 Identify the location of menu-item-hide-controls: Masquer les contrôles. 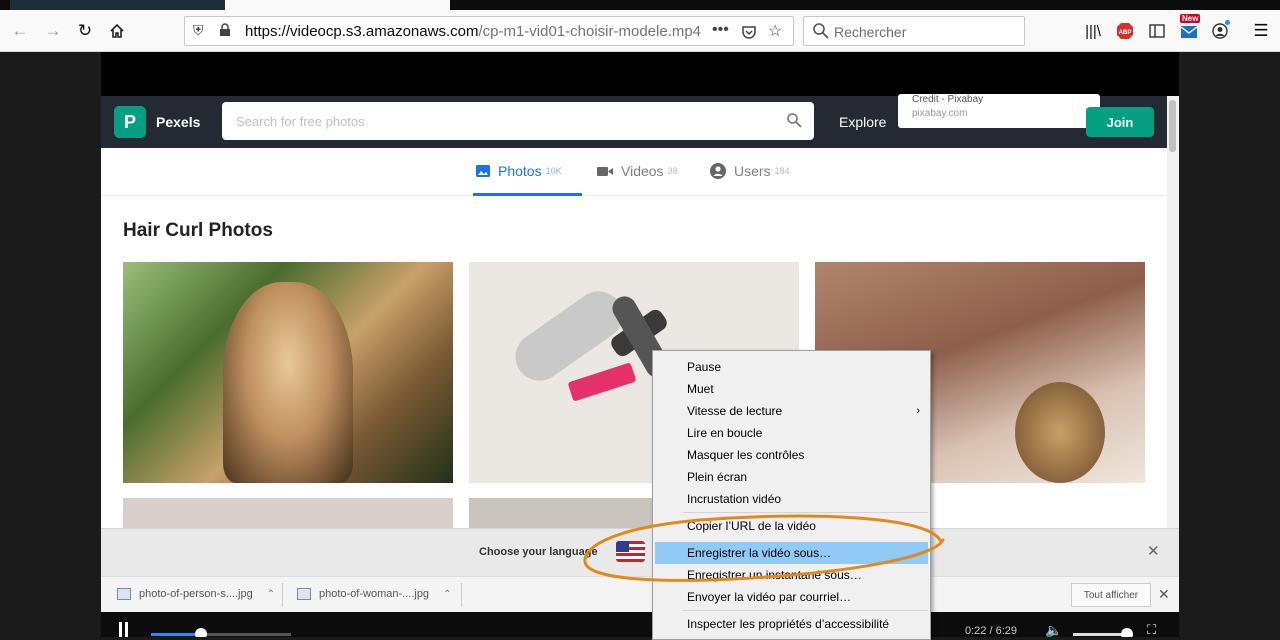
(791, 455).